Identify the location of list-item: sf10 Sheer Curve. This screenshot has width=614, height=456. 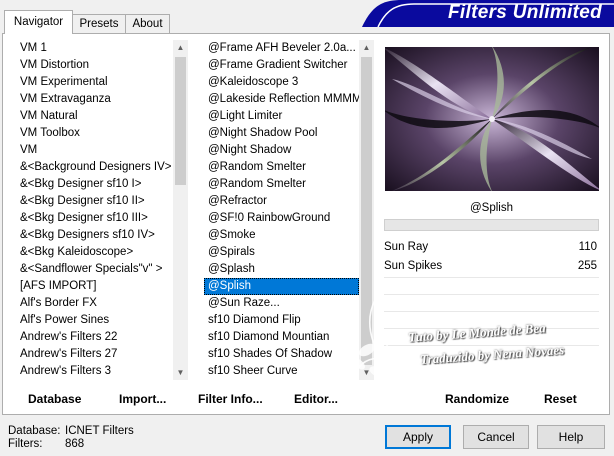
(281, 371).